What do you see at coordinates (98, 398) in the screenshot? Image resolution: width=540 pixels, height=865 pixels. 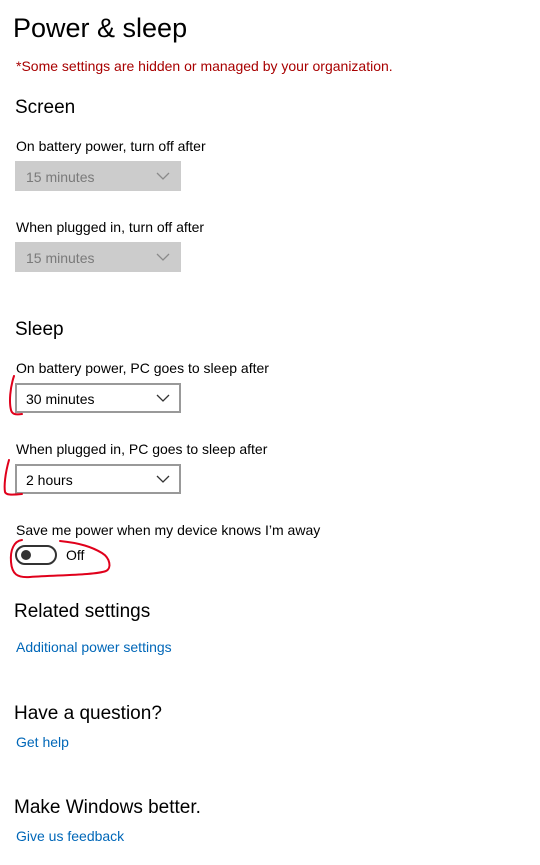 I see `sleep-battery-dropdown: 30 minutes` at bounding box center [98, 398].